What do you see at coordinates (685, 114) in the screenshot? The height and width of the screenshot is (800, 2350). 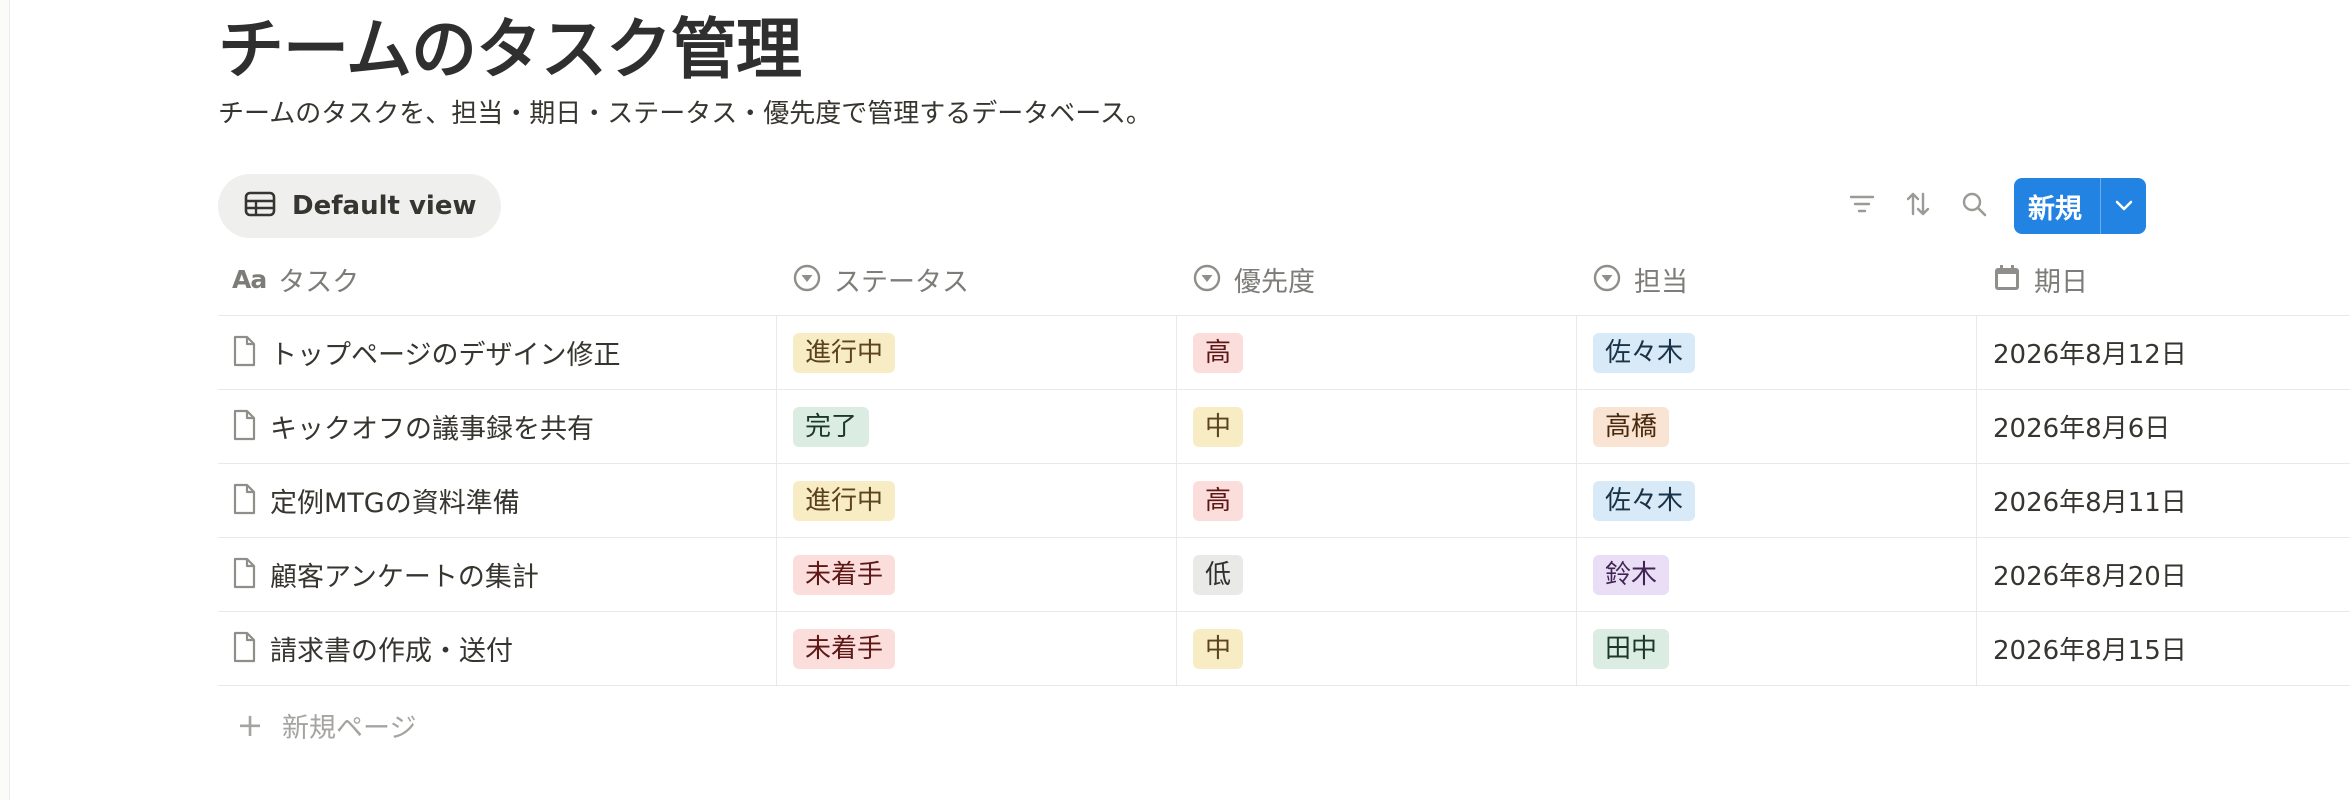 I see `page-description: チームのタスクを、担当・期日・ステータス・優先度で管理するデータベース。` at bounding box center [685, 114].